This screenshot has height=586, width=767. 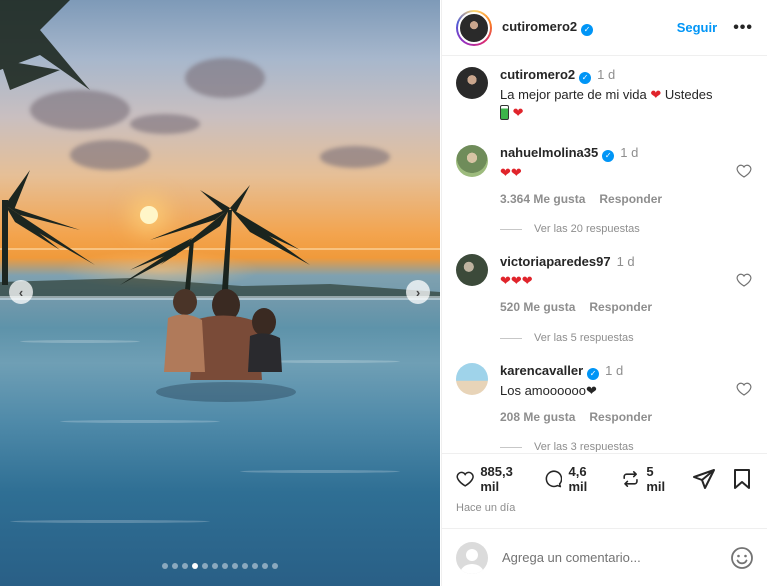 What do you see at coordinates (604, 28) in the screenshot?
I see `post-header: cutiromero2 ✓ Seguir •••` at bounding box center [604, 28].